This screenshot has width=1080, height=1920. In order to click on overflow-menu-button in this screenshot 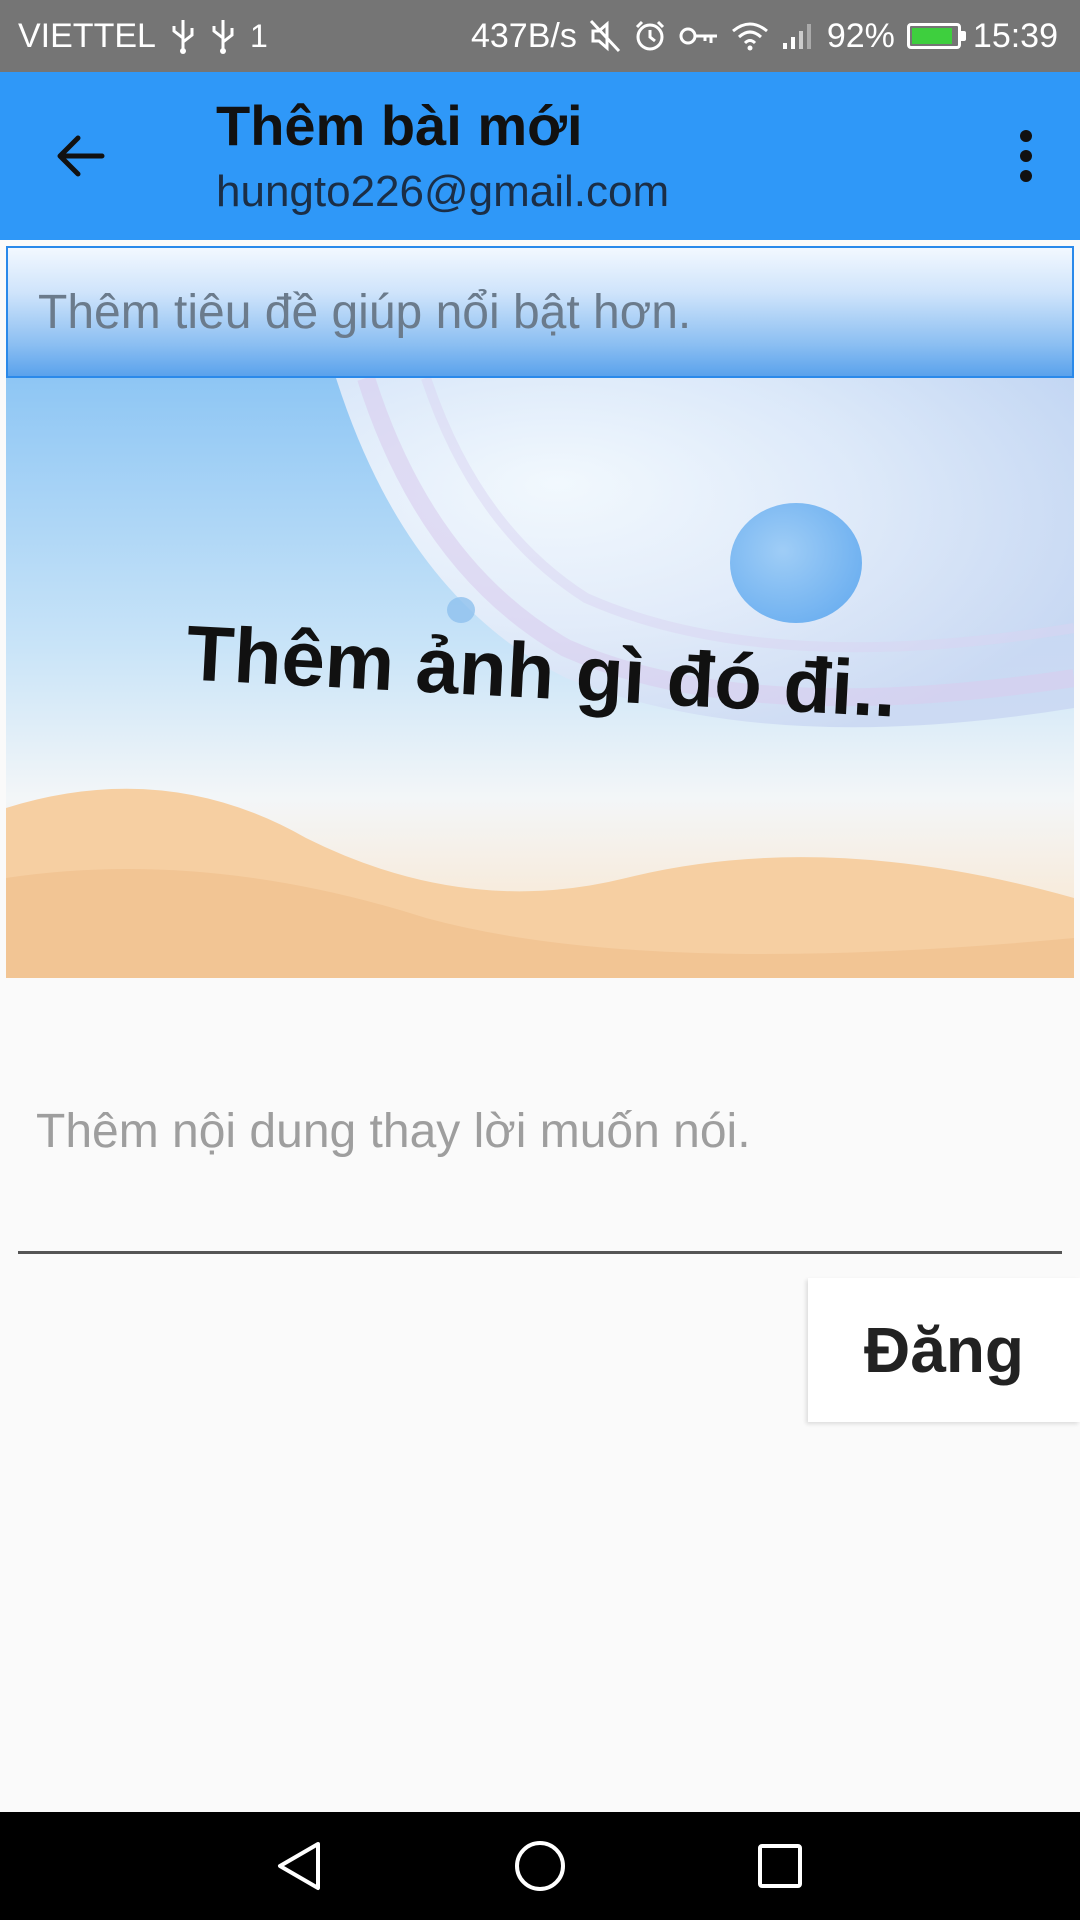, I will do `click(1026, 156)`.